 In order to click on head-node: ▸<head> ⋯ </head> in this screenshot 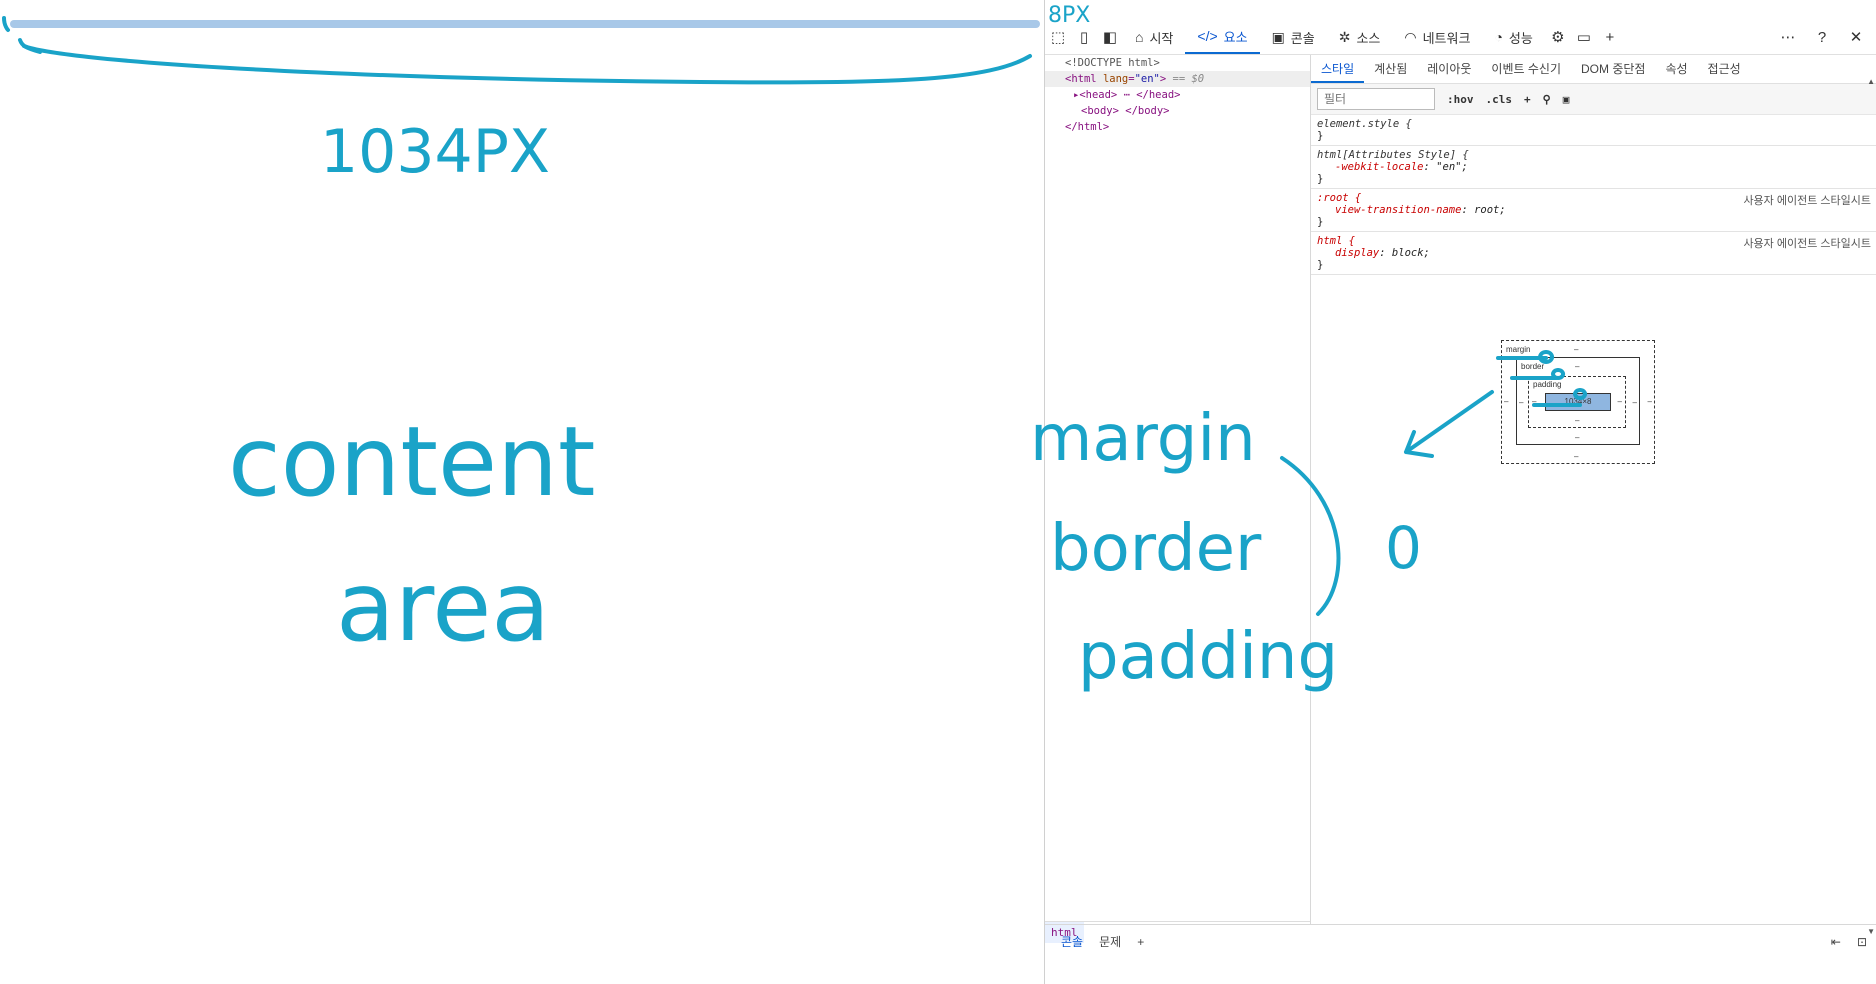, I will do `click(1177, 95)`.